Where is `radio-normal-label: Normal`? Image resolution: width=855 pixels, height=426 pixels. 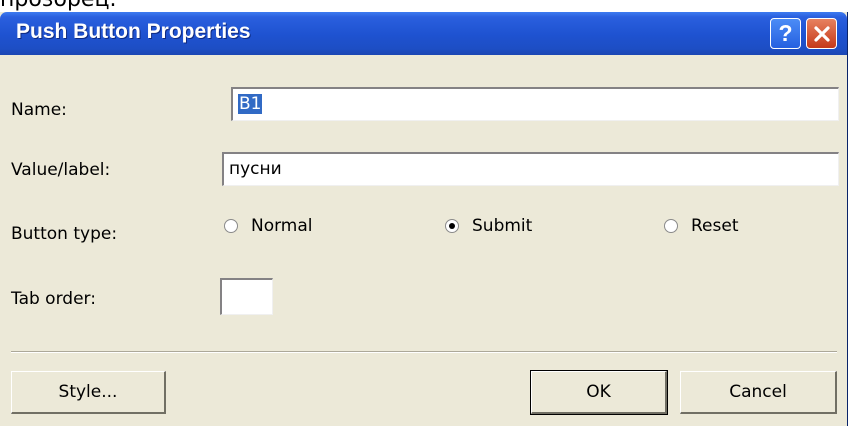
radio-normal-label: Normal is located at coordinates (282, 226).